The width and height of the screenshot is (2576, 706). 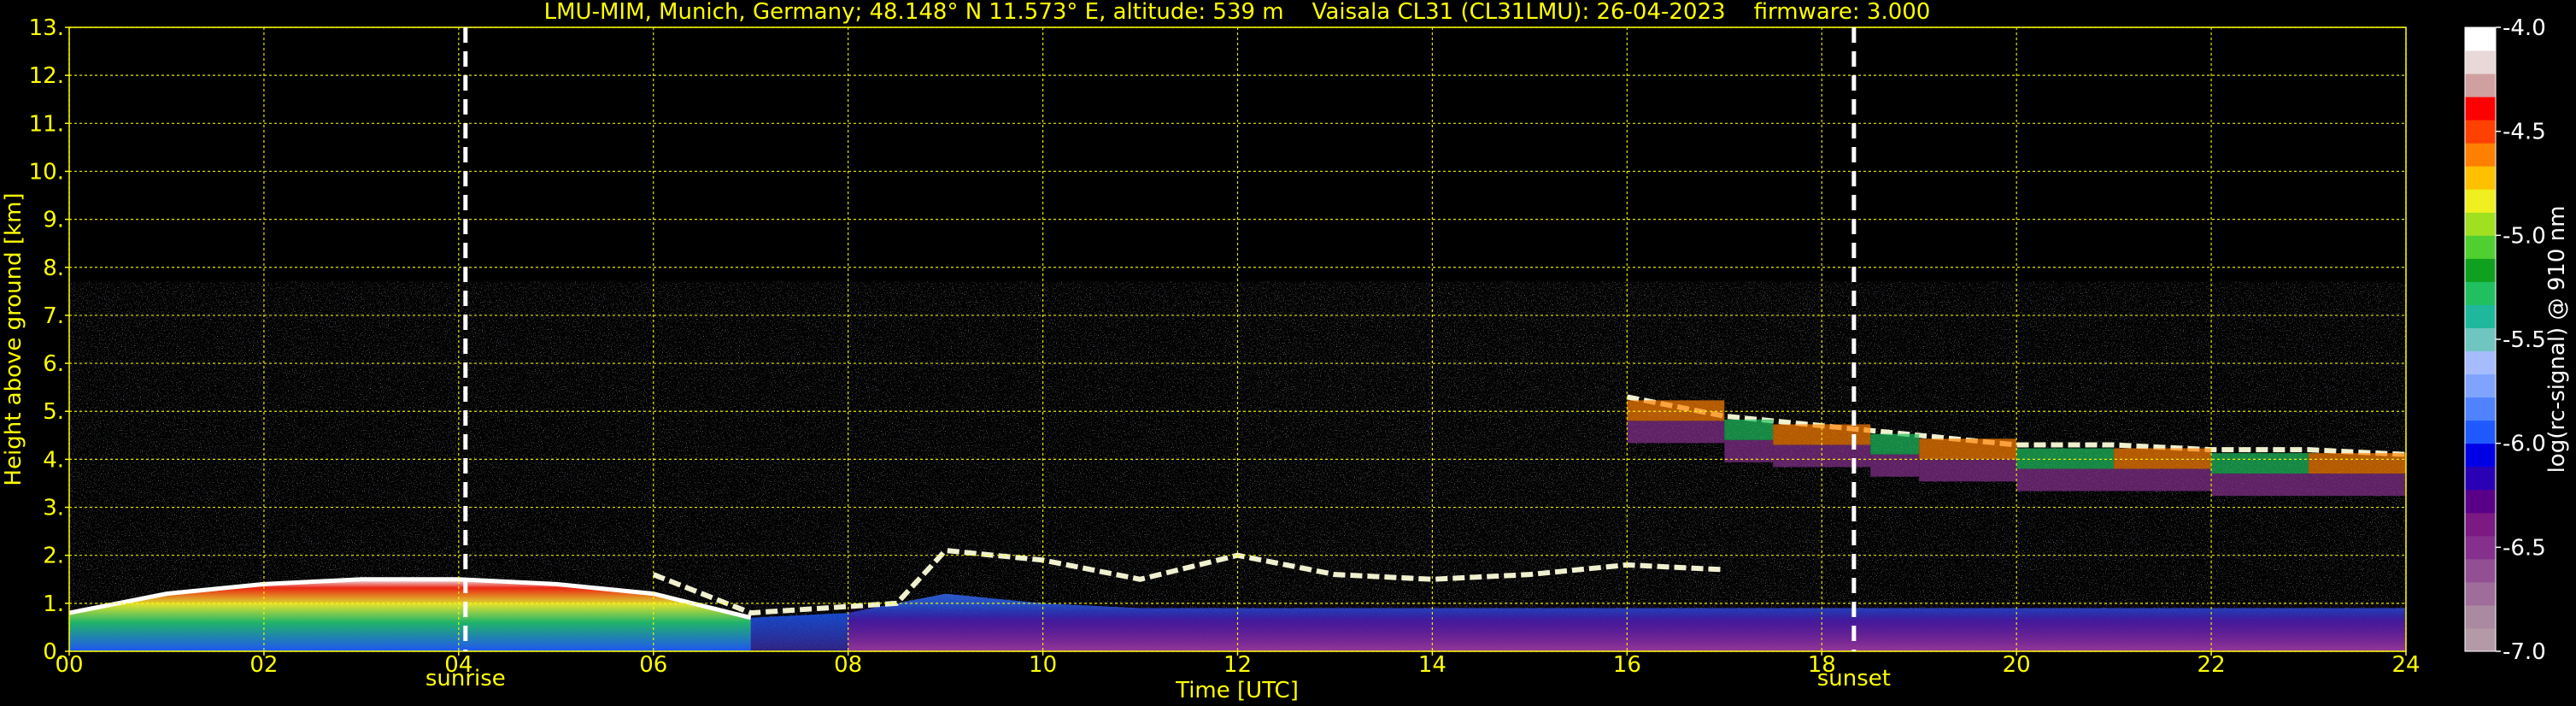 I want to click on x-tick-label: 10, so click(x=1043, y=665).